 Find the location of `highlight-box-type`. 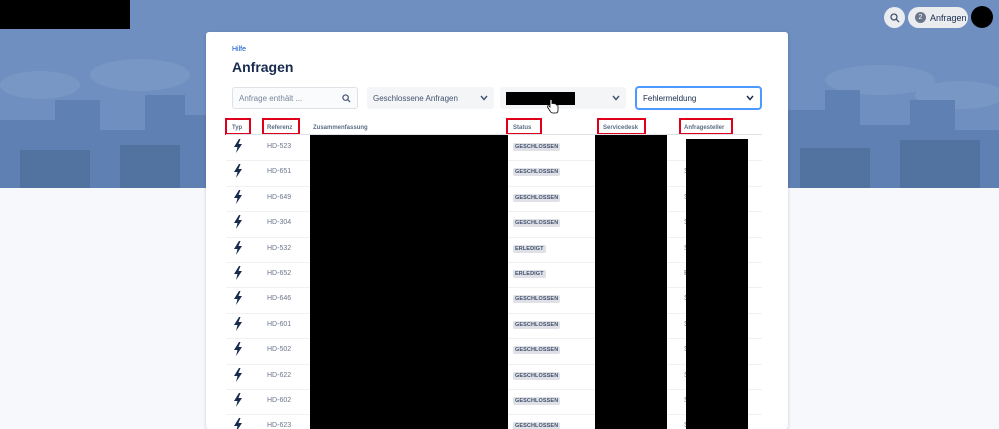

highlight-box-type is located at coordinates (238, 126).